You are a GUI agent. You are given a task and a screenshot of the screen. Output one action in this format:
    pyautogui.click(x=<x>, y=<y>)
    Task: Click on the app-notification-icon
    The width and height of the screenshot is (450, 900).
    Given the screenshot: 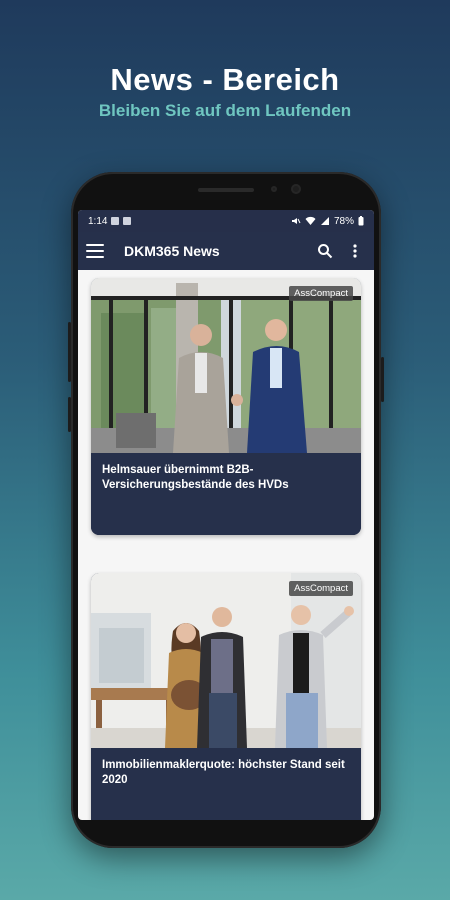 What is the action you would take?
    pyautogui.click(x=127, y=221)
    